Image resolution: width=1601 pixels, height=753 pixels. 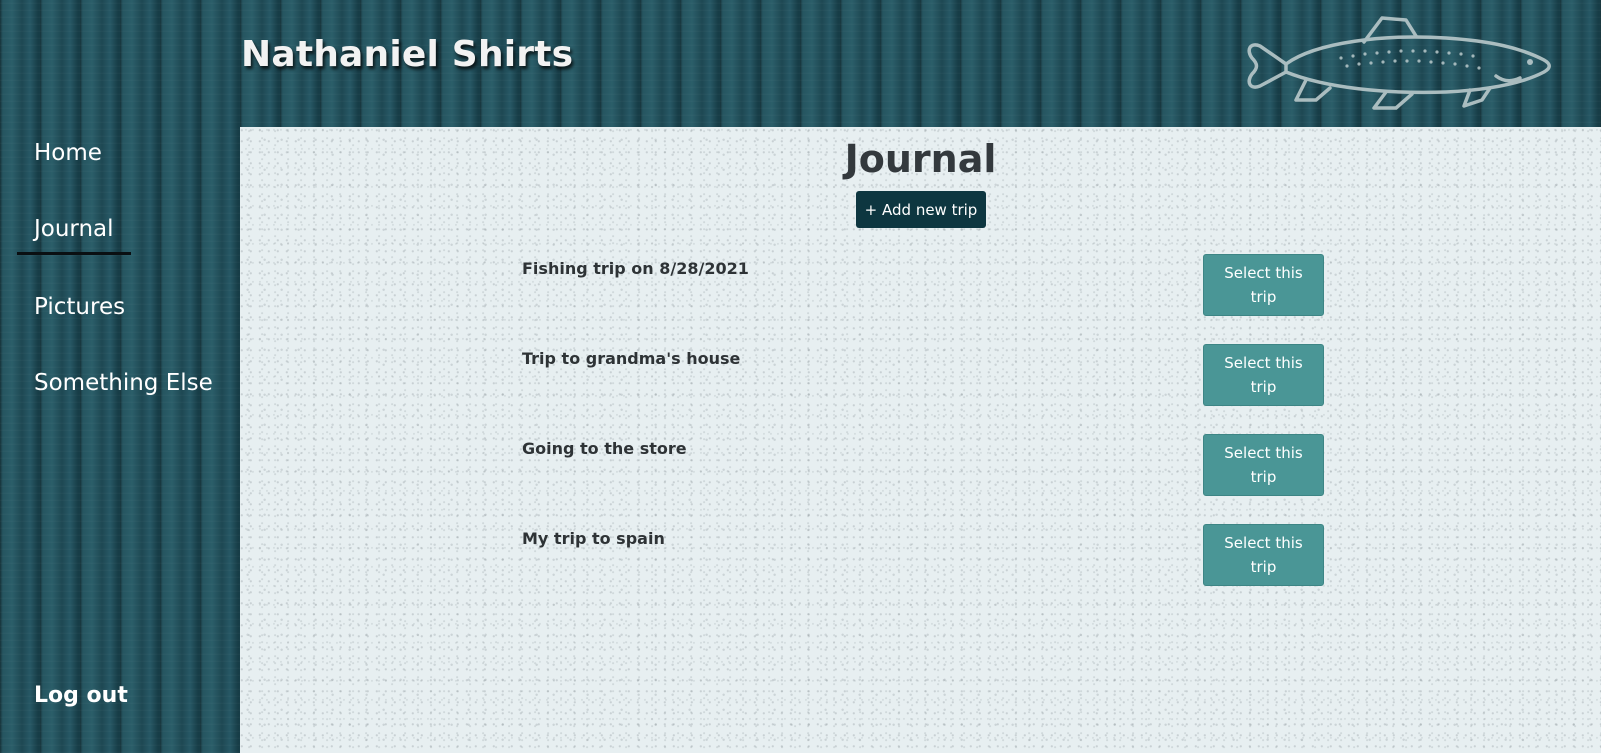 I want to click on trip-row: Trip to grandma's house Select this trip, so click(x=920, y=375).